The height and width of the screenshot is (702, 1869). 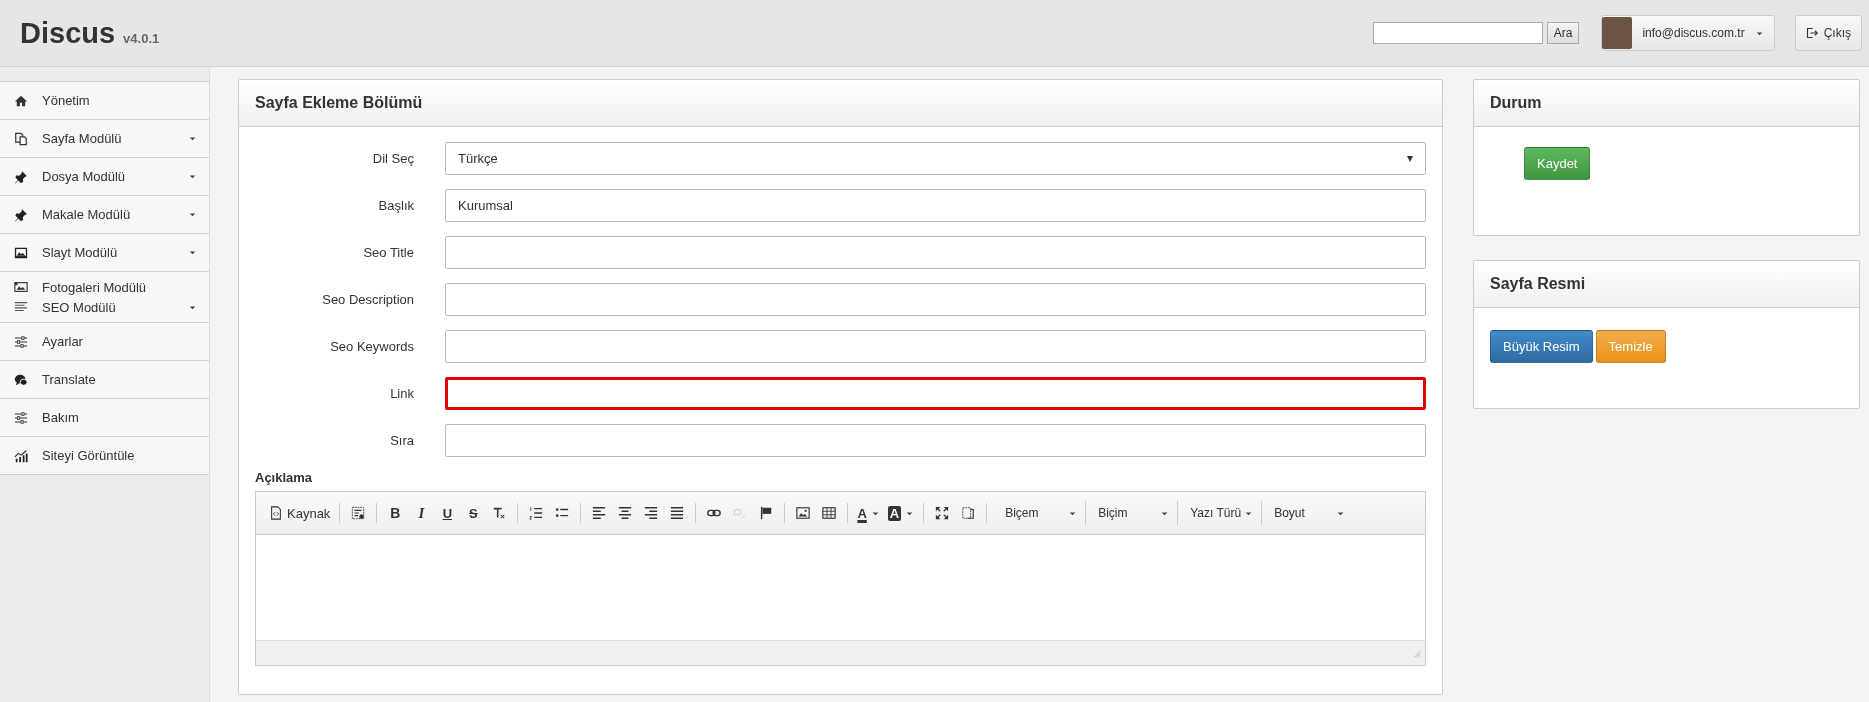 I want to click on photos-icon, so click(x=21, y=287).